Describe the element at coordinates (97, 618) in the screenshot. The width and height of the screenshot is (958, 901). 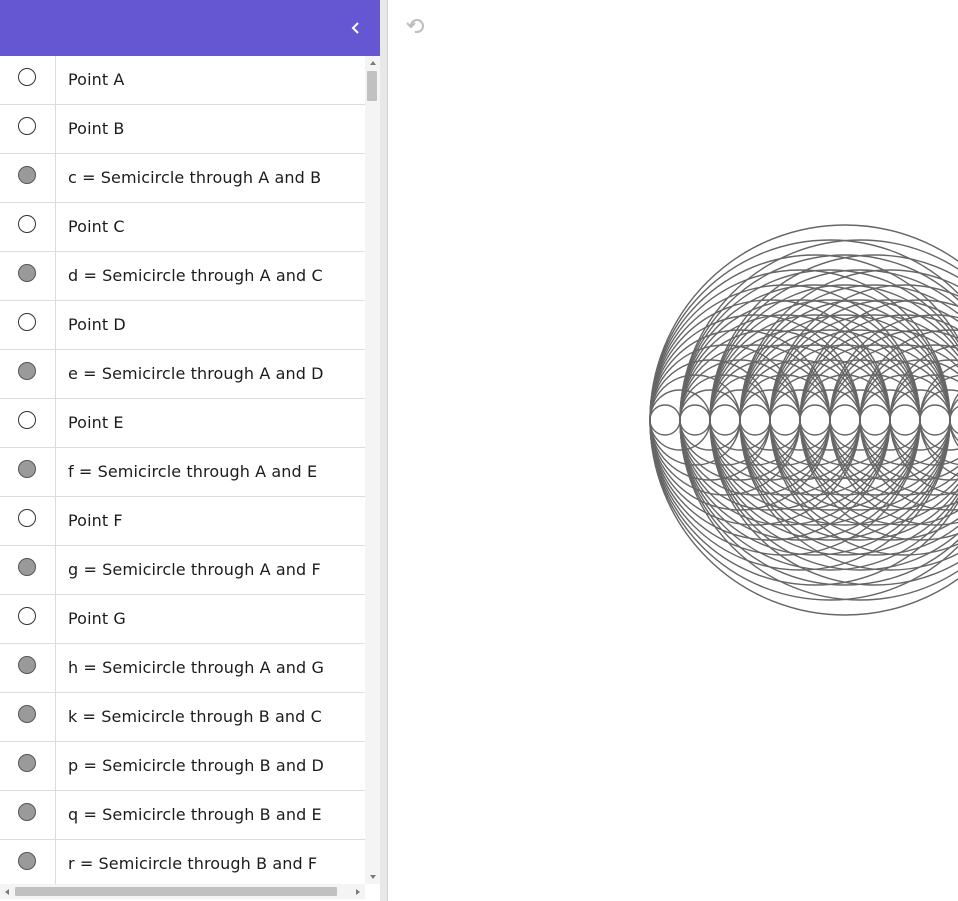
I see `row-label: Point G` at that location.